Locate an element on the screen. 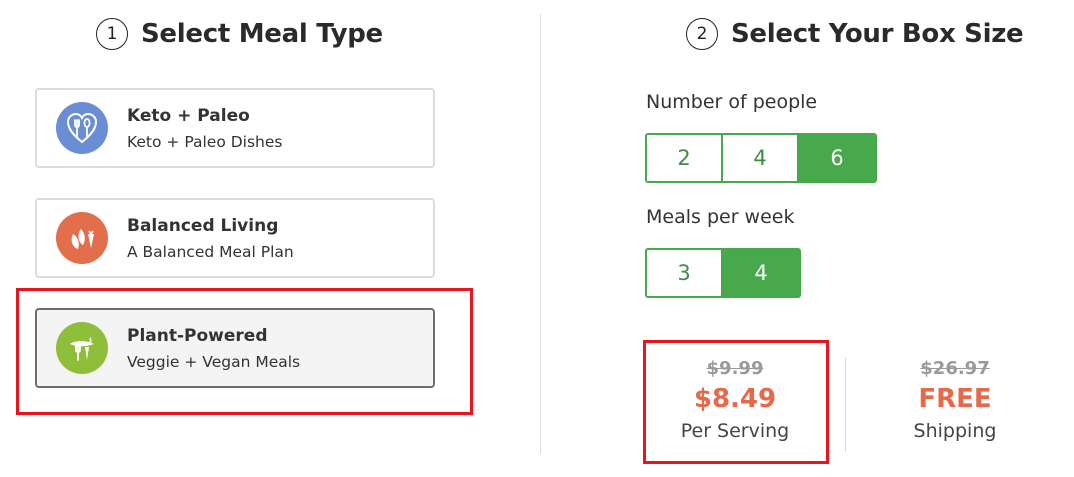  meals-option-3: 3 is located at coordinates (685, 273).